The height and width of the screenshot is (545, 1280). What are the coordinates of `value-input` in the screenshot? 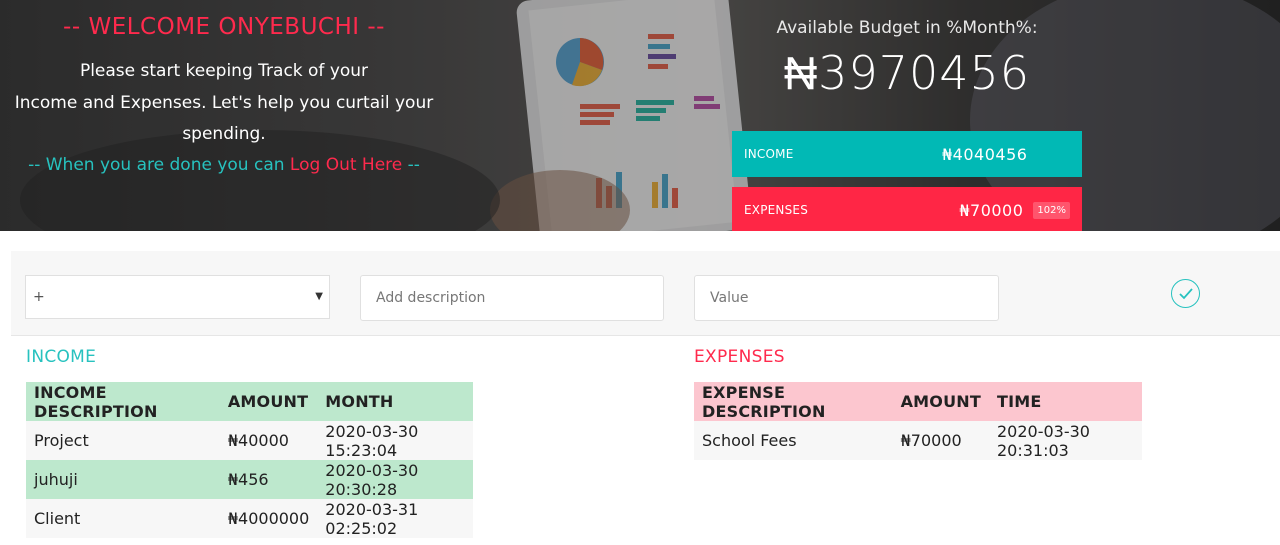 It's located at (846, 298).